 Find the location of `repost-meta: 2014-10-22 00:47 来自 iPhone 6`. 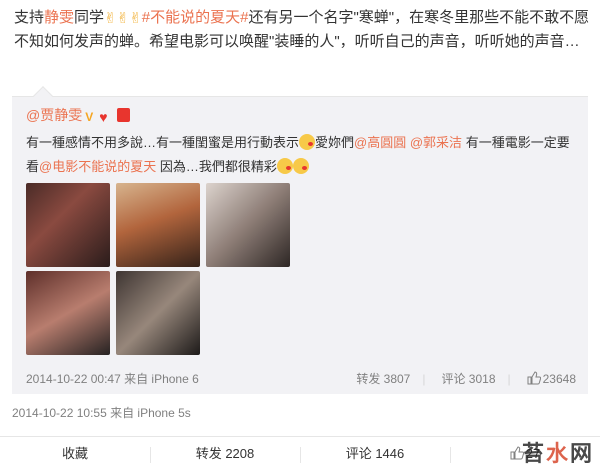

repost-meta: 2014-10-22 00:47 来自 iPhone 6 is located at coordinates (112, 379).